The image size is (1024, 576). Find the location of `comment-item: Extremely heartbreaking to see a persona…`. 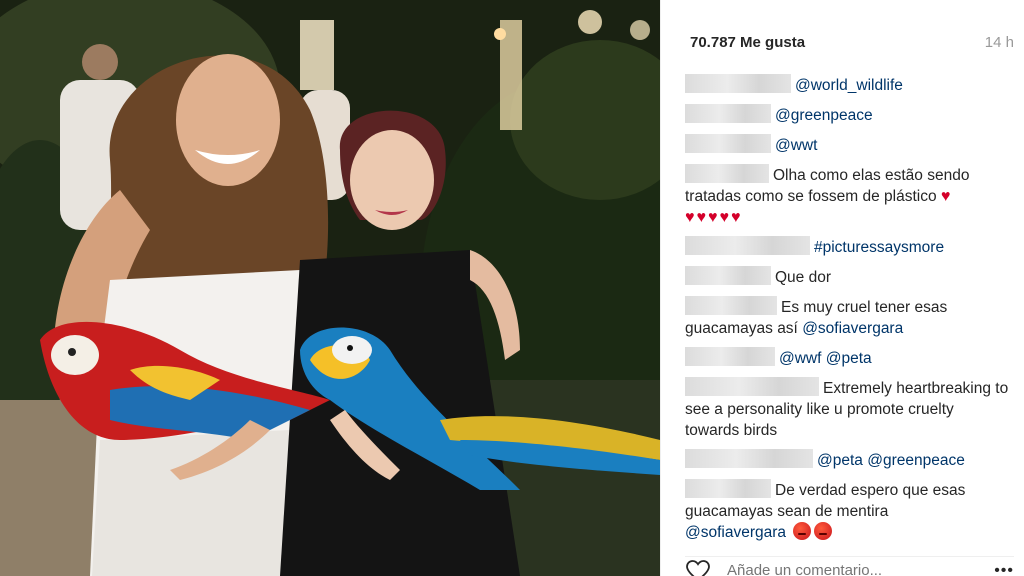

comment-item: Extremely heartbreaking to see a persona… is located at coordinates (847, 409).